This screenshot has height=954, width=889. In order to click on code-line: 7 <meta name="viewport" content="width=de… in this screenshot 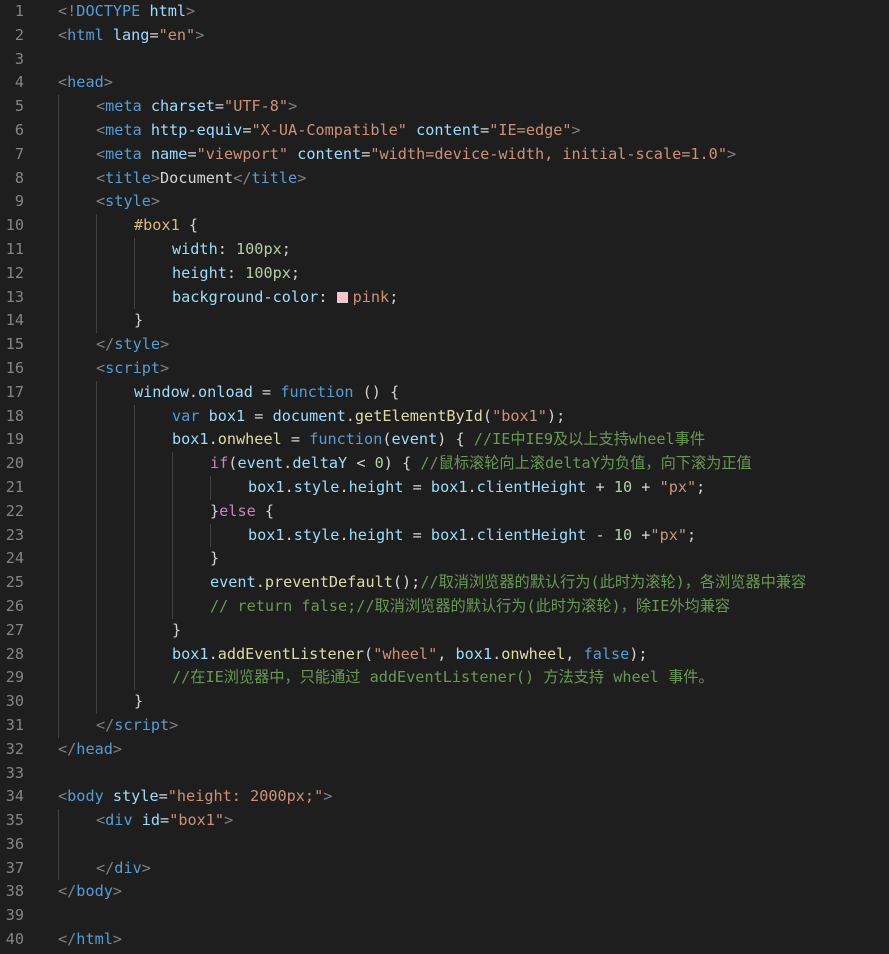, I will do `click(444, 154)`.